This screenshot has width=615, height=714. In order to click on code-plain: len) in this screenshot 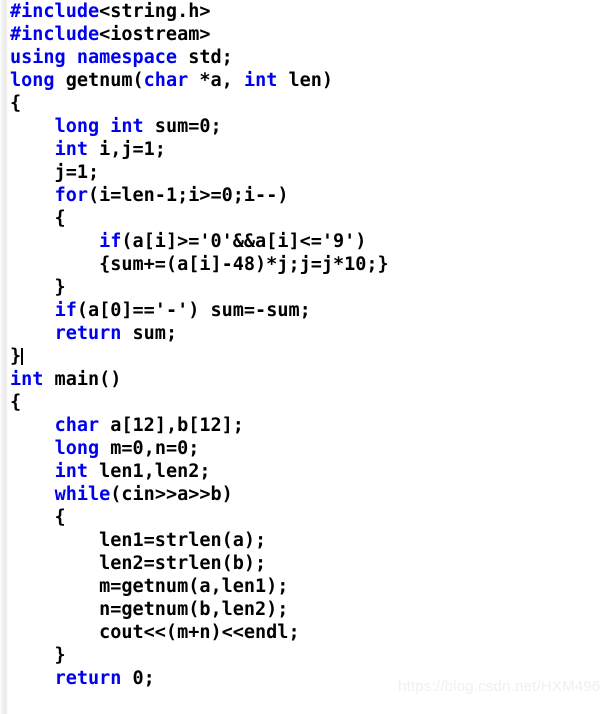, I will do `click(305, 80)`.